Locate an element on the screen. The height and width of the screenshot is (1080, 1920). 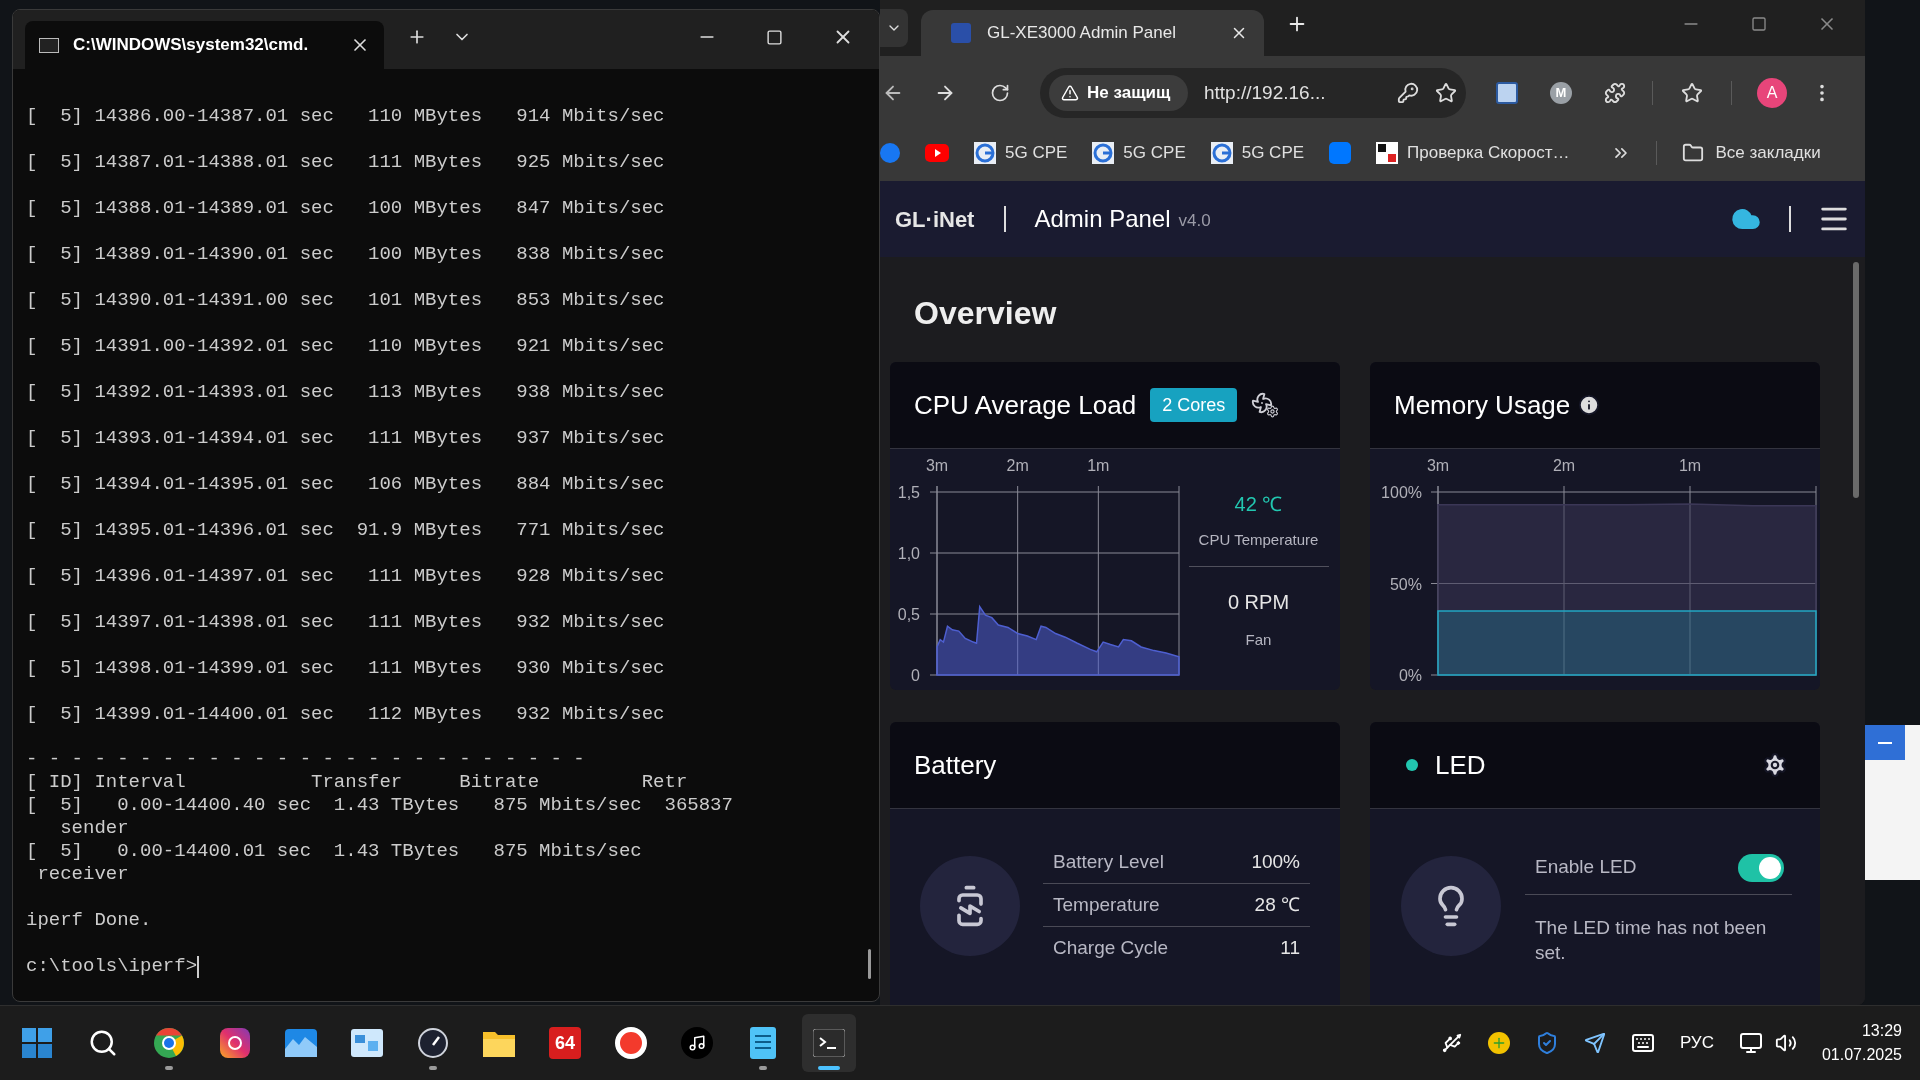
key-icon is located at coordinates (1408, 93).